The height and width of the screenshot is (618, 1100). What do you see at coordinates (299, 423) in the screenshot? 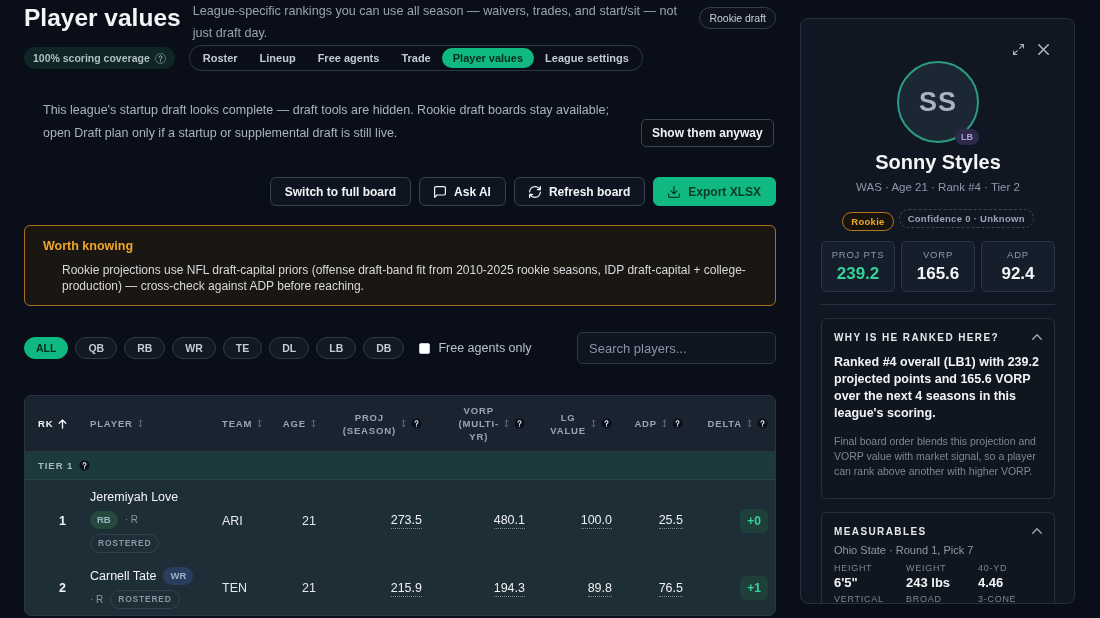
I see `column-header: AGE` at bounding box center [299, 423].